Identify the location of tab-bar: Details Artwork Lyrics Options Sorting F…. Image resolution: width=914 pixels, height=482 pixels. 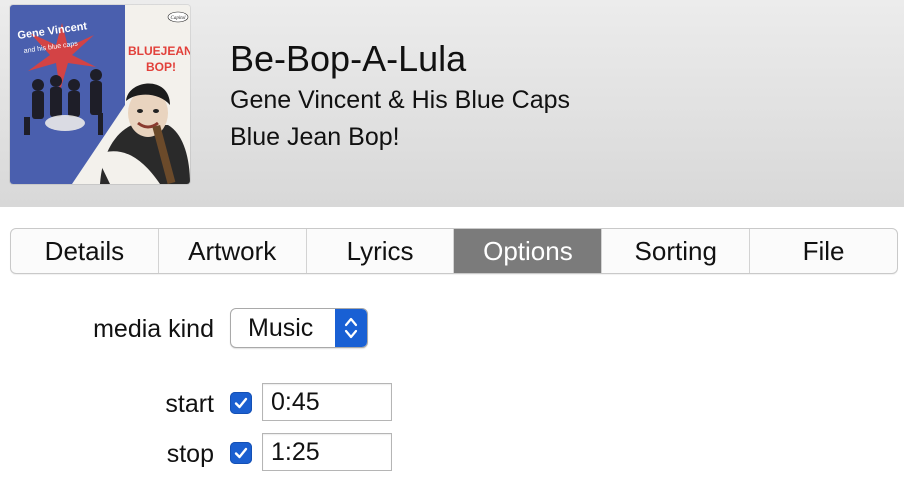
(454, 251).